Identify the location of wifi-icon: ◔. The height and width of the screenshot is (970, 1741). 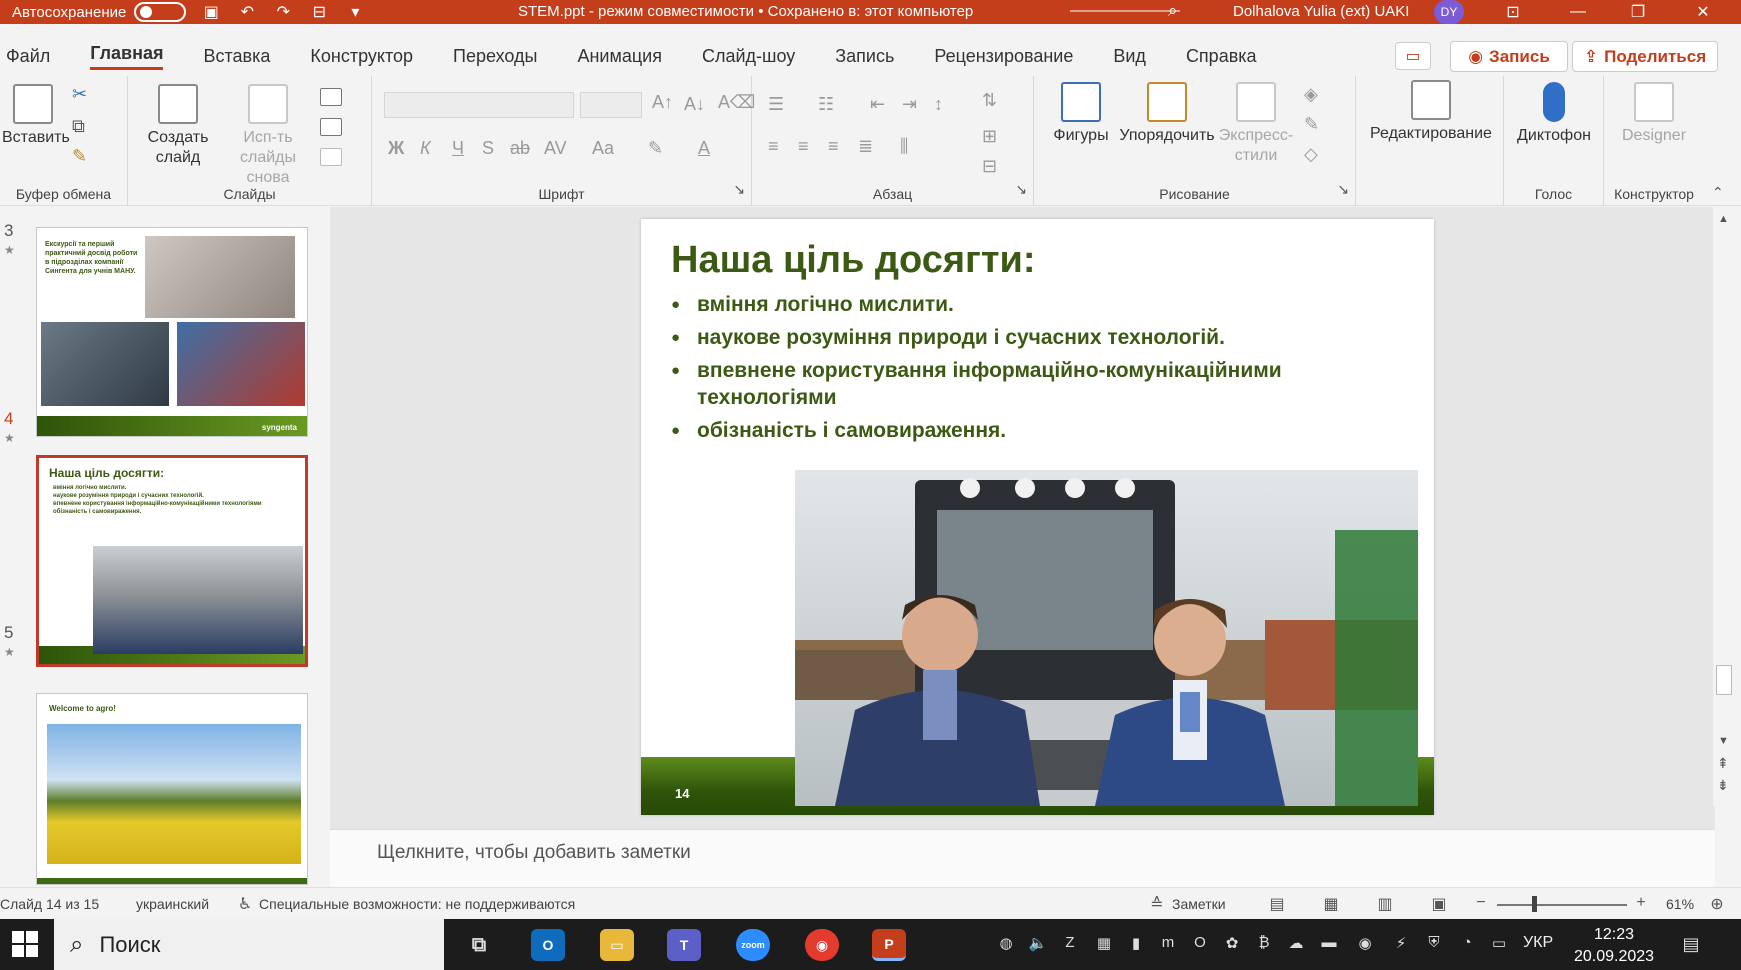
(1467, 945).